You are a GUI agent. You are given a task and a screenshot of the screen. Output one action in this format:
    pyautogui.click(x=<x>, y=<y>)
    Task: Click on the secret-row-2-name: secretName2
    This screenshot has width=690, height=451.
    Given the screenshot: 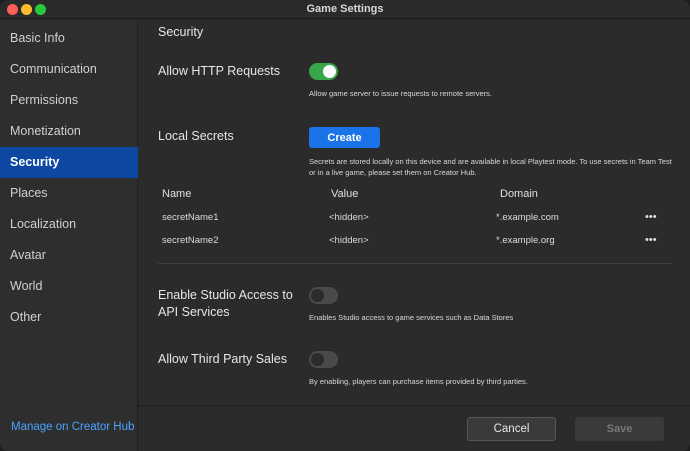 What is the action you would take?
    pyautogui.click(x=190, y=240)
    